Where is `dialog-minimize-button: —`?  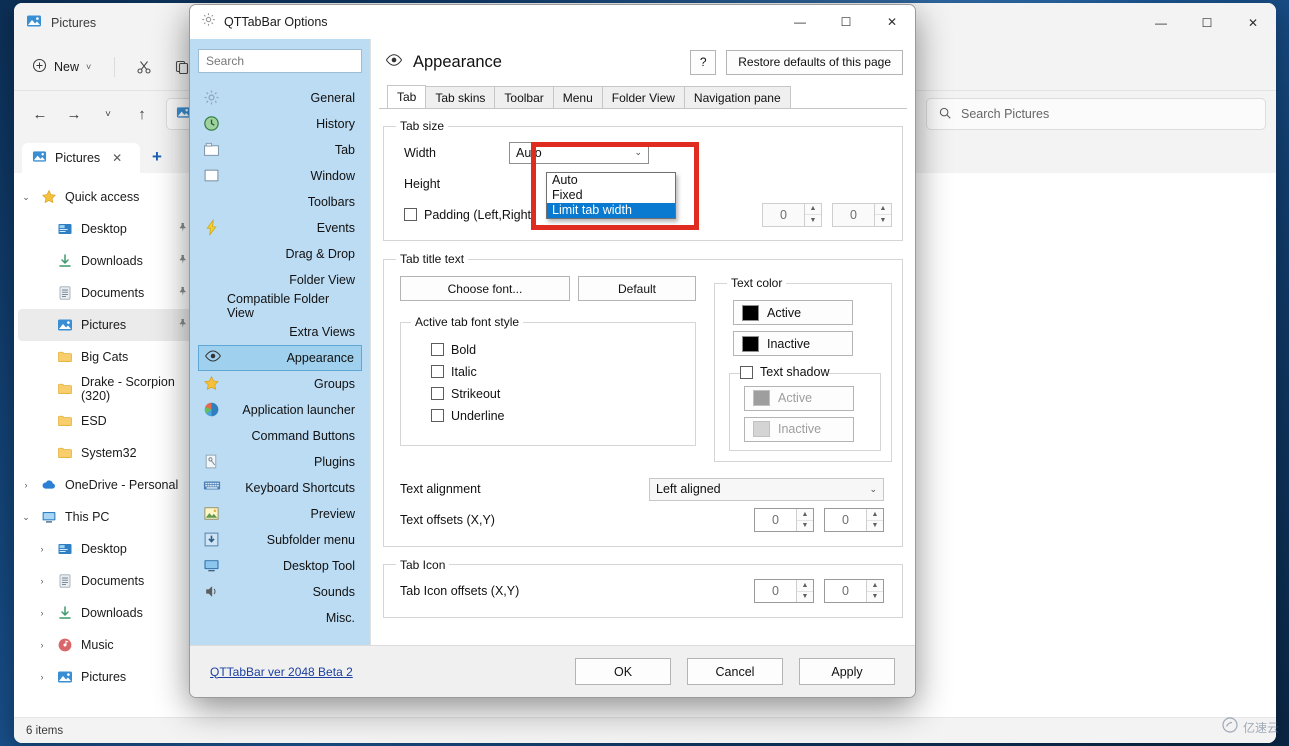
dialog-minimize-button: — is located at coordinates (800, 22).